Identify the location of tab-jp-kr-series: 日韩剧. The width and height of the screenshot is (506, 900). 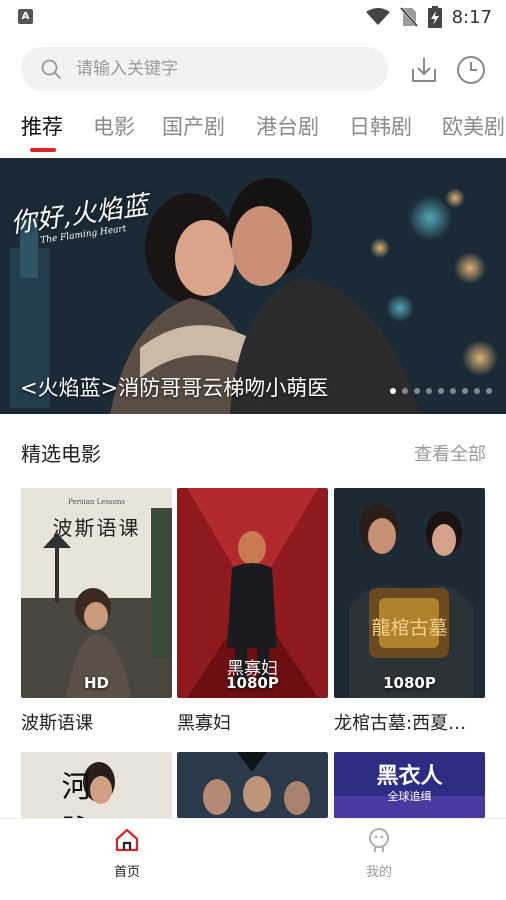
(380, 128).